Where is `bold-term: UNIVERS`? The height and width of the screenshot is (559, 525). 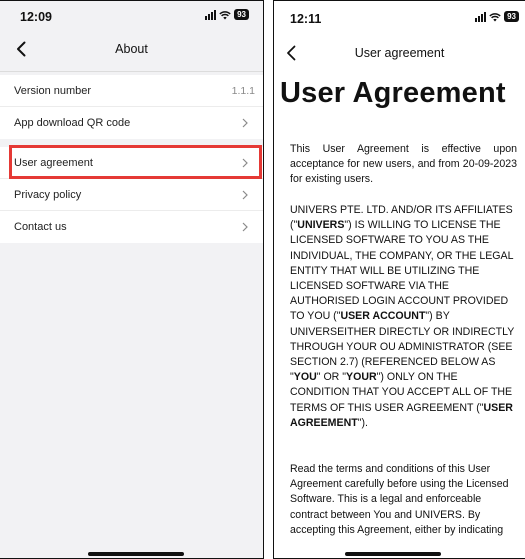 bold-term: UNIVERS is located at coordinates (321, 225).